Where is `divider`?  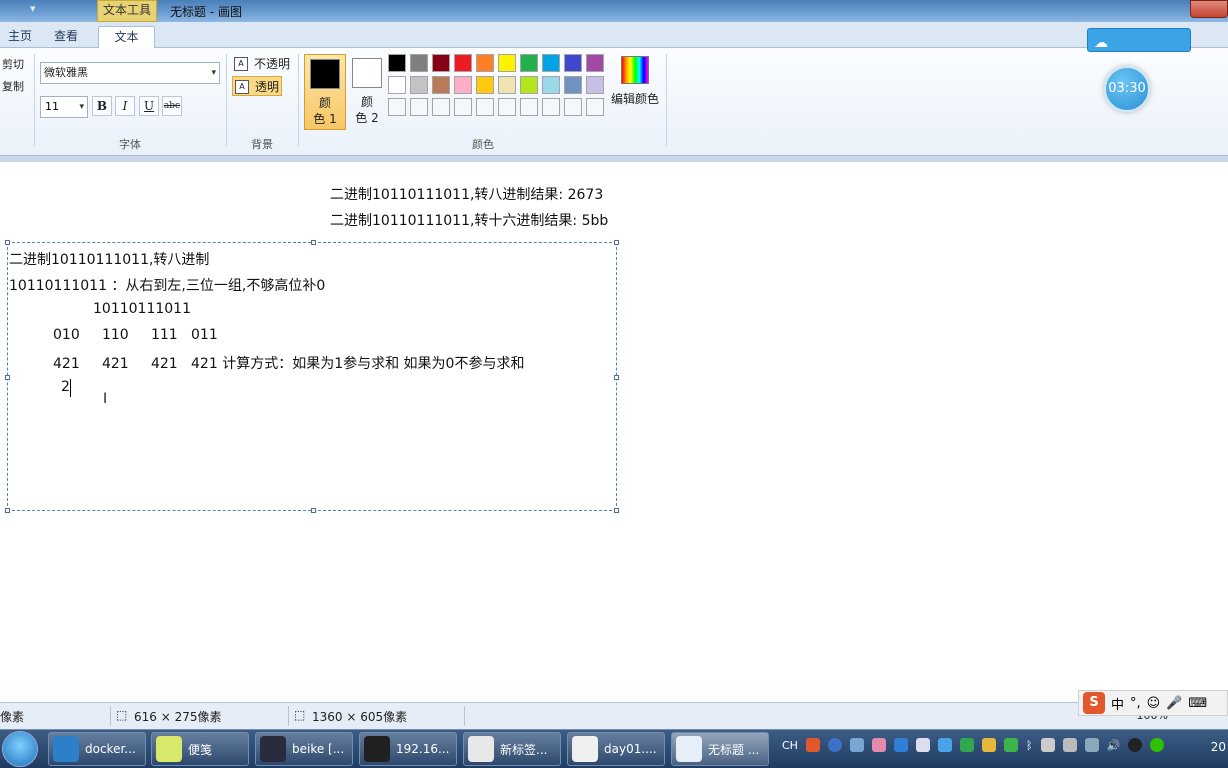
divider is located at coordinates (34, 100).